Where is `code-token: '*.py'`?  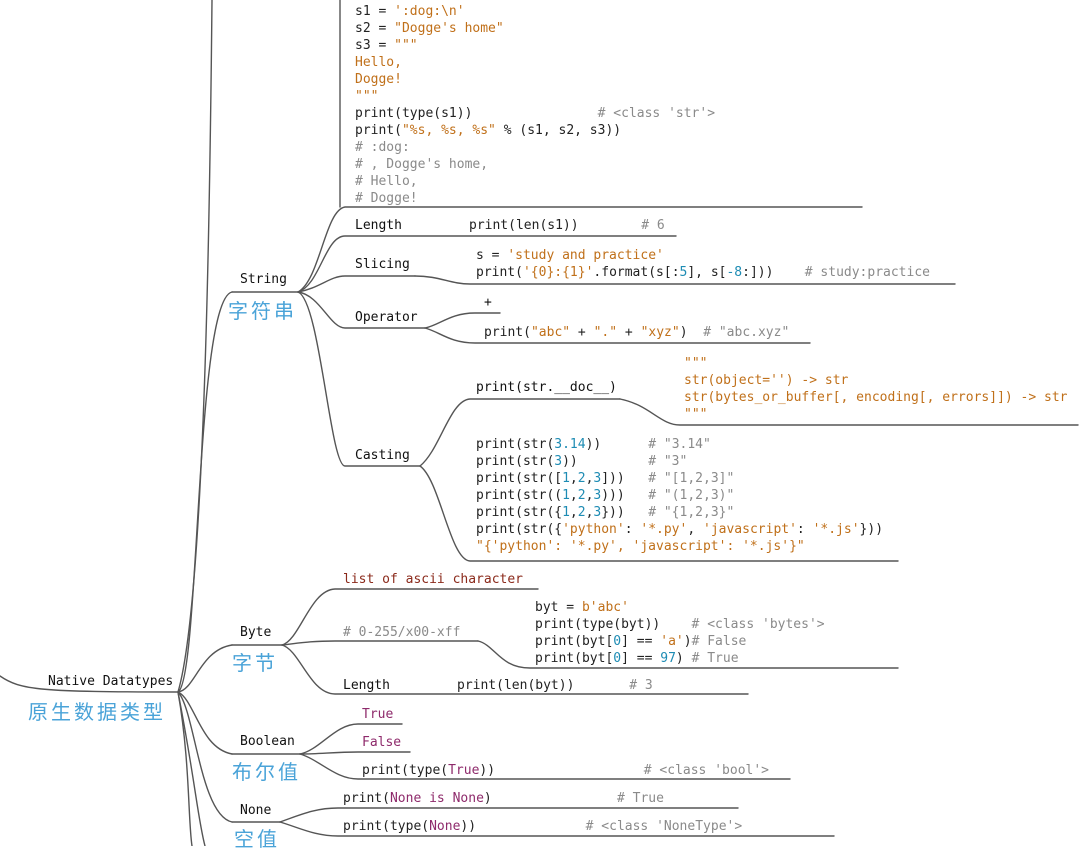 code-token: '*.py' is located at coordinates (664, 529).